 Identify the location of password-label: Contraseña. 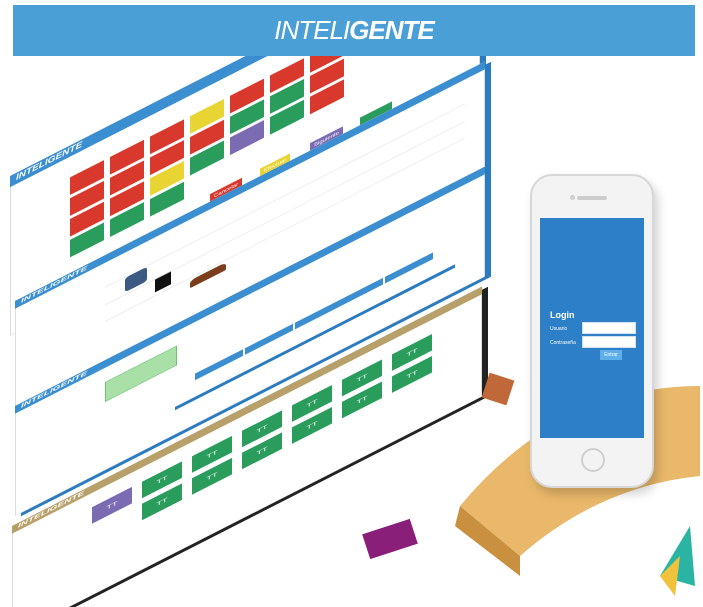
(563, 343).